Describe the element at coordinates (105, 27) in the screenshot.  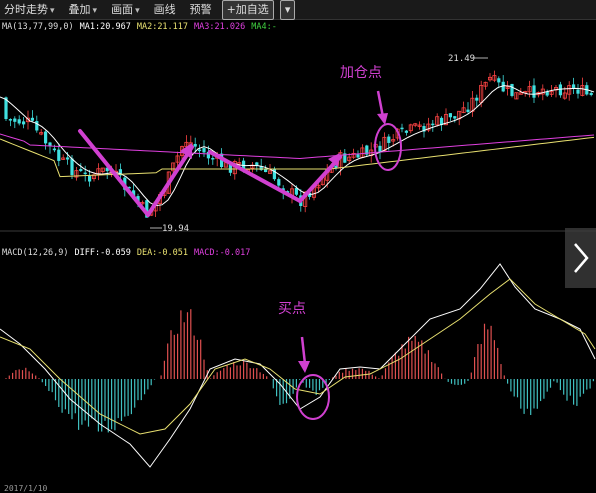
I see `legend-item: MA1:20.967` at that location.